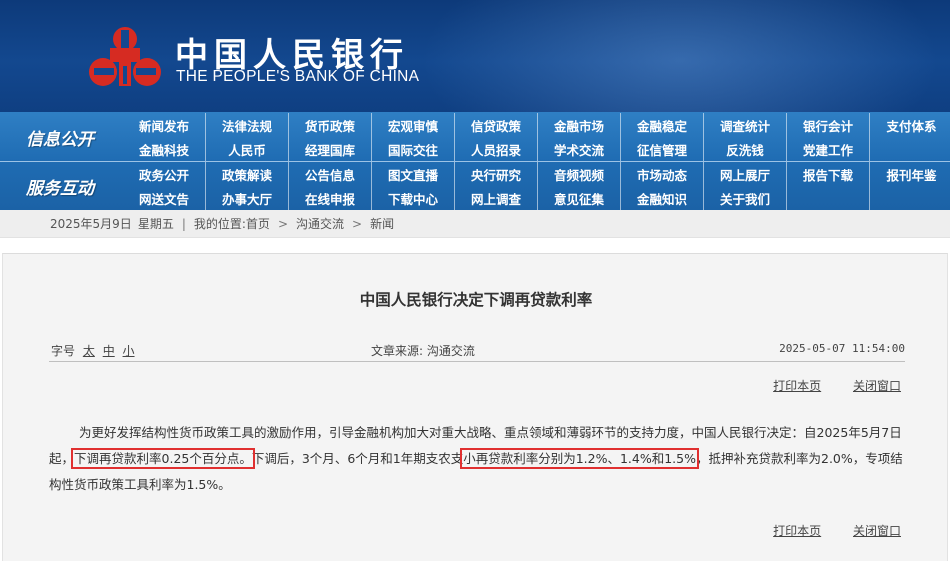 The height and width of the screenshot is (561, 950). Describe the element at coordinates (357, 458) in the screenshot. I see `body-text-segment: 下调后，3个月、6个月和1年期支农支` at that location.